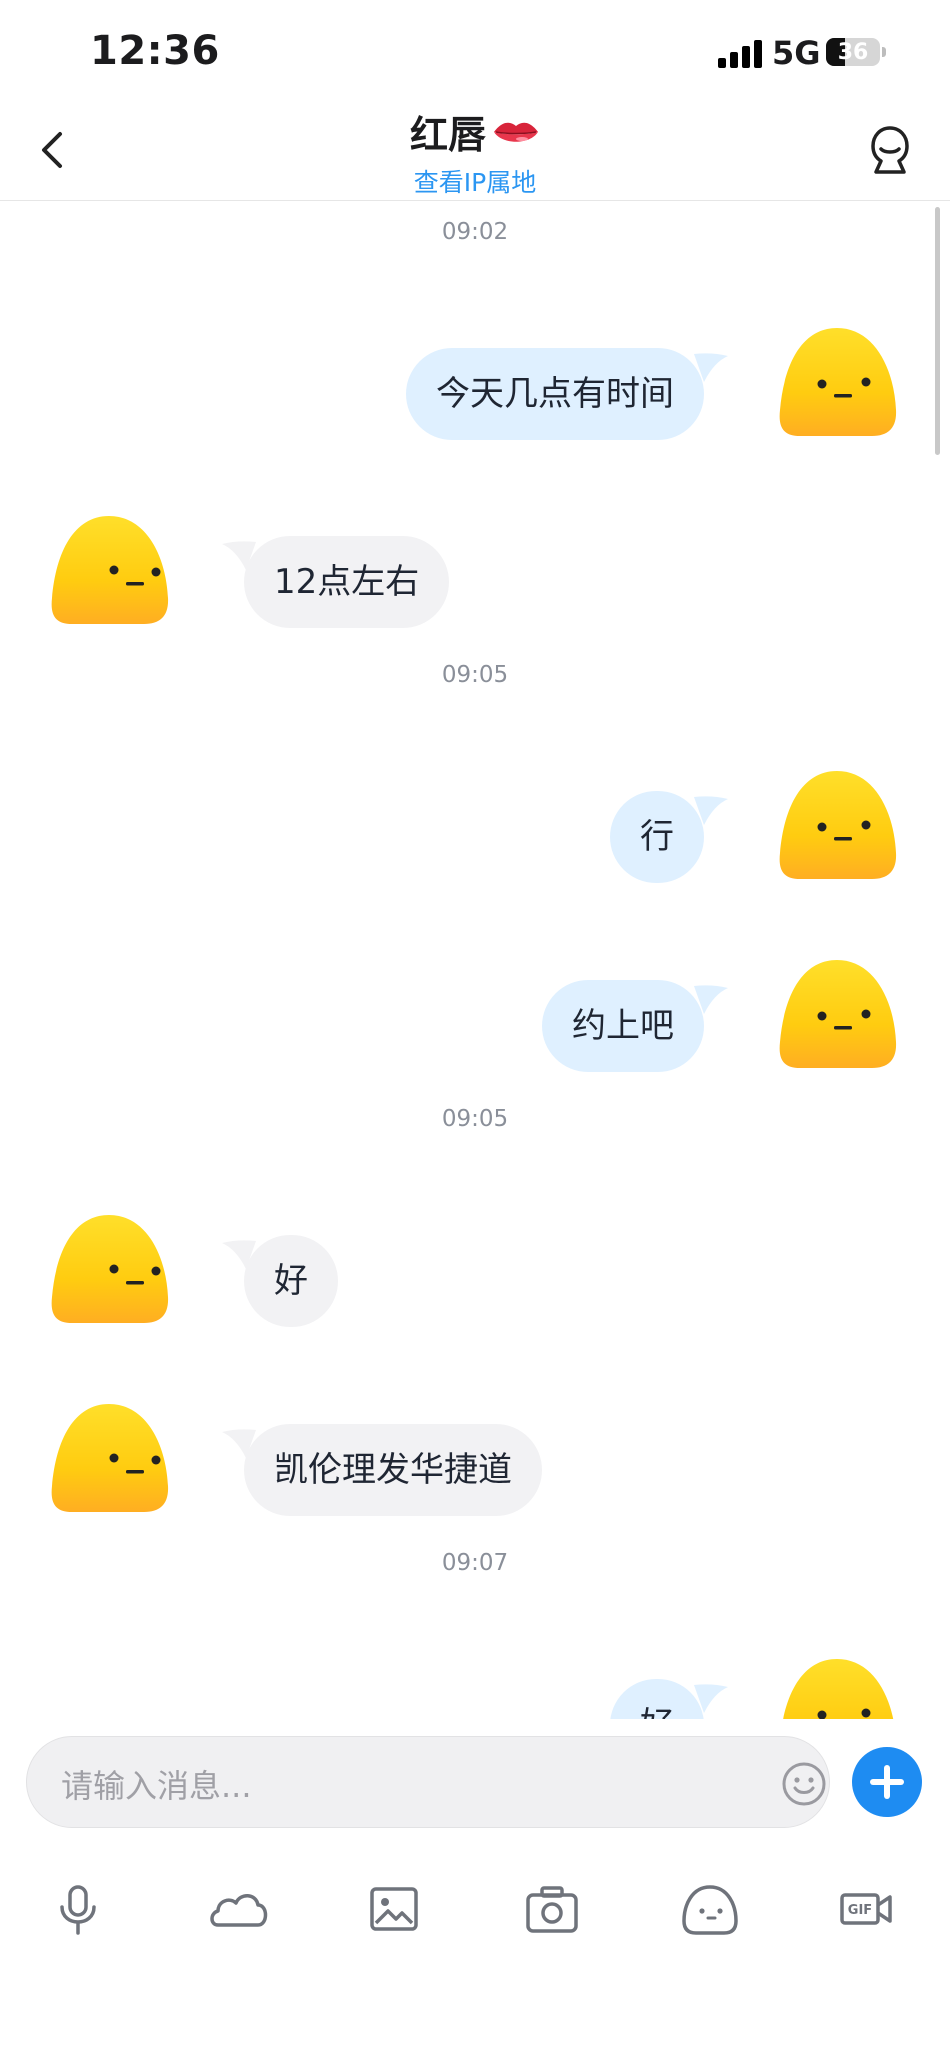 The width and height of the screenshot is (950, 2055). Describe the element at coordinates (475, 2033) in the screenshot. I see `home-indicator` at that location.